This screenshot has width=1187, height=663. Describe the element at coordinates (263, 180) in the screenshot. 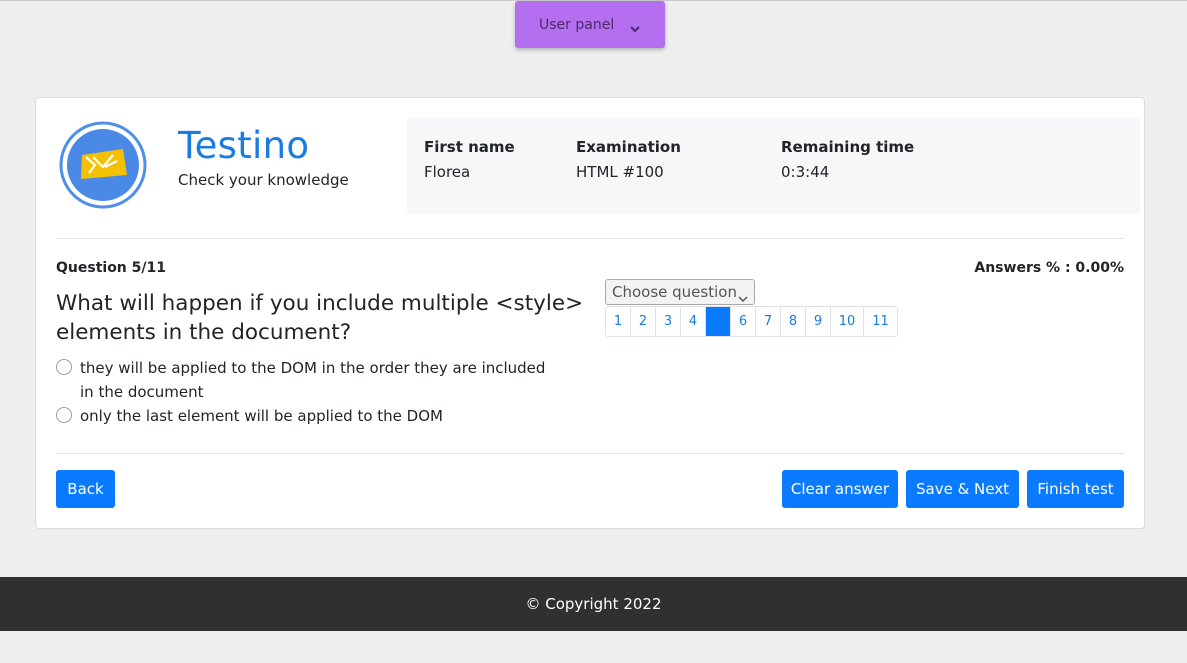

I see `brand-subtitle: Check your knowledge` at that location.